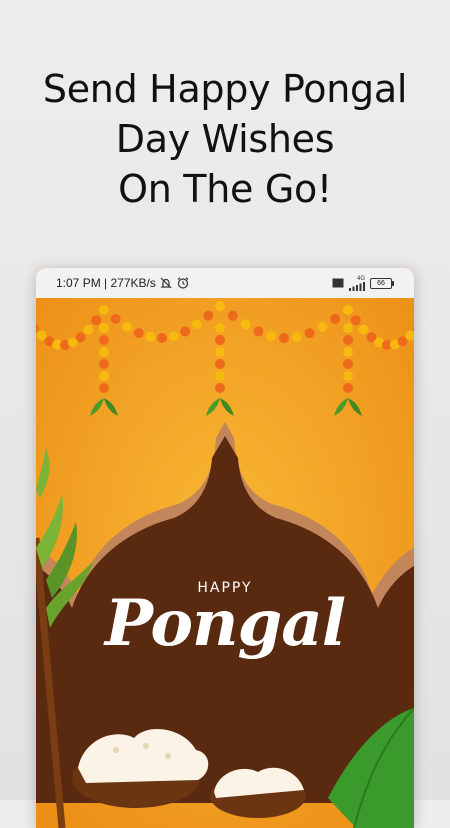 The width and height of the screenshot is (450, 828). I want to click on volte-icon, so click(338, 283).